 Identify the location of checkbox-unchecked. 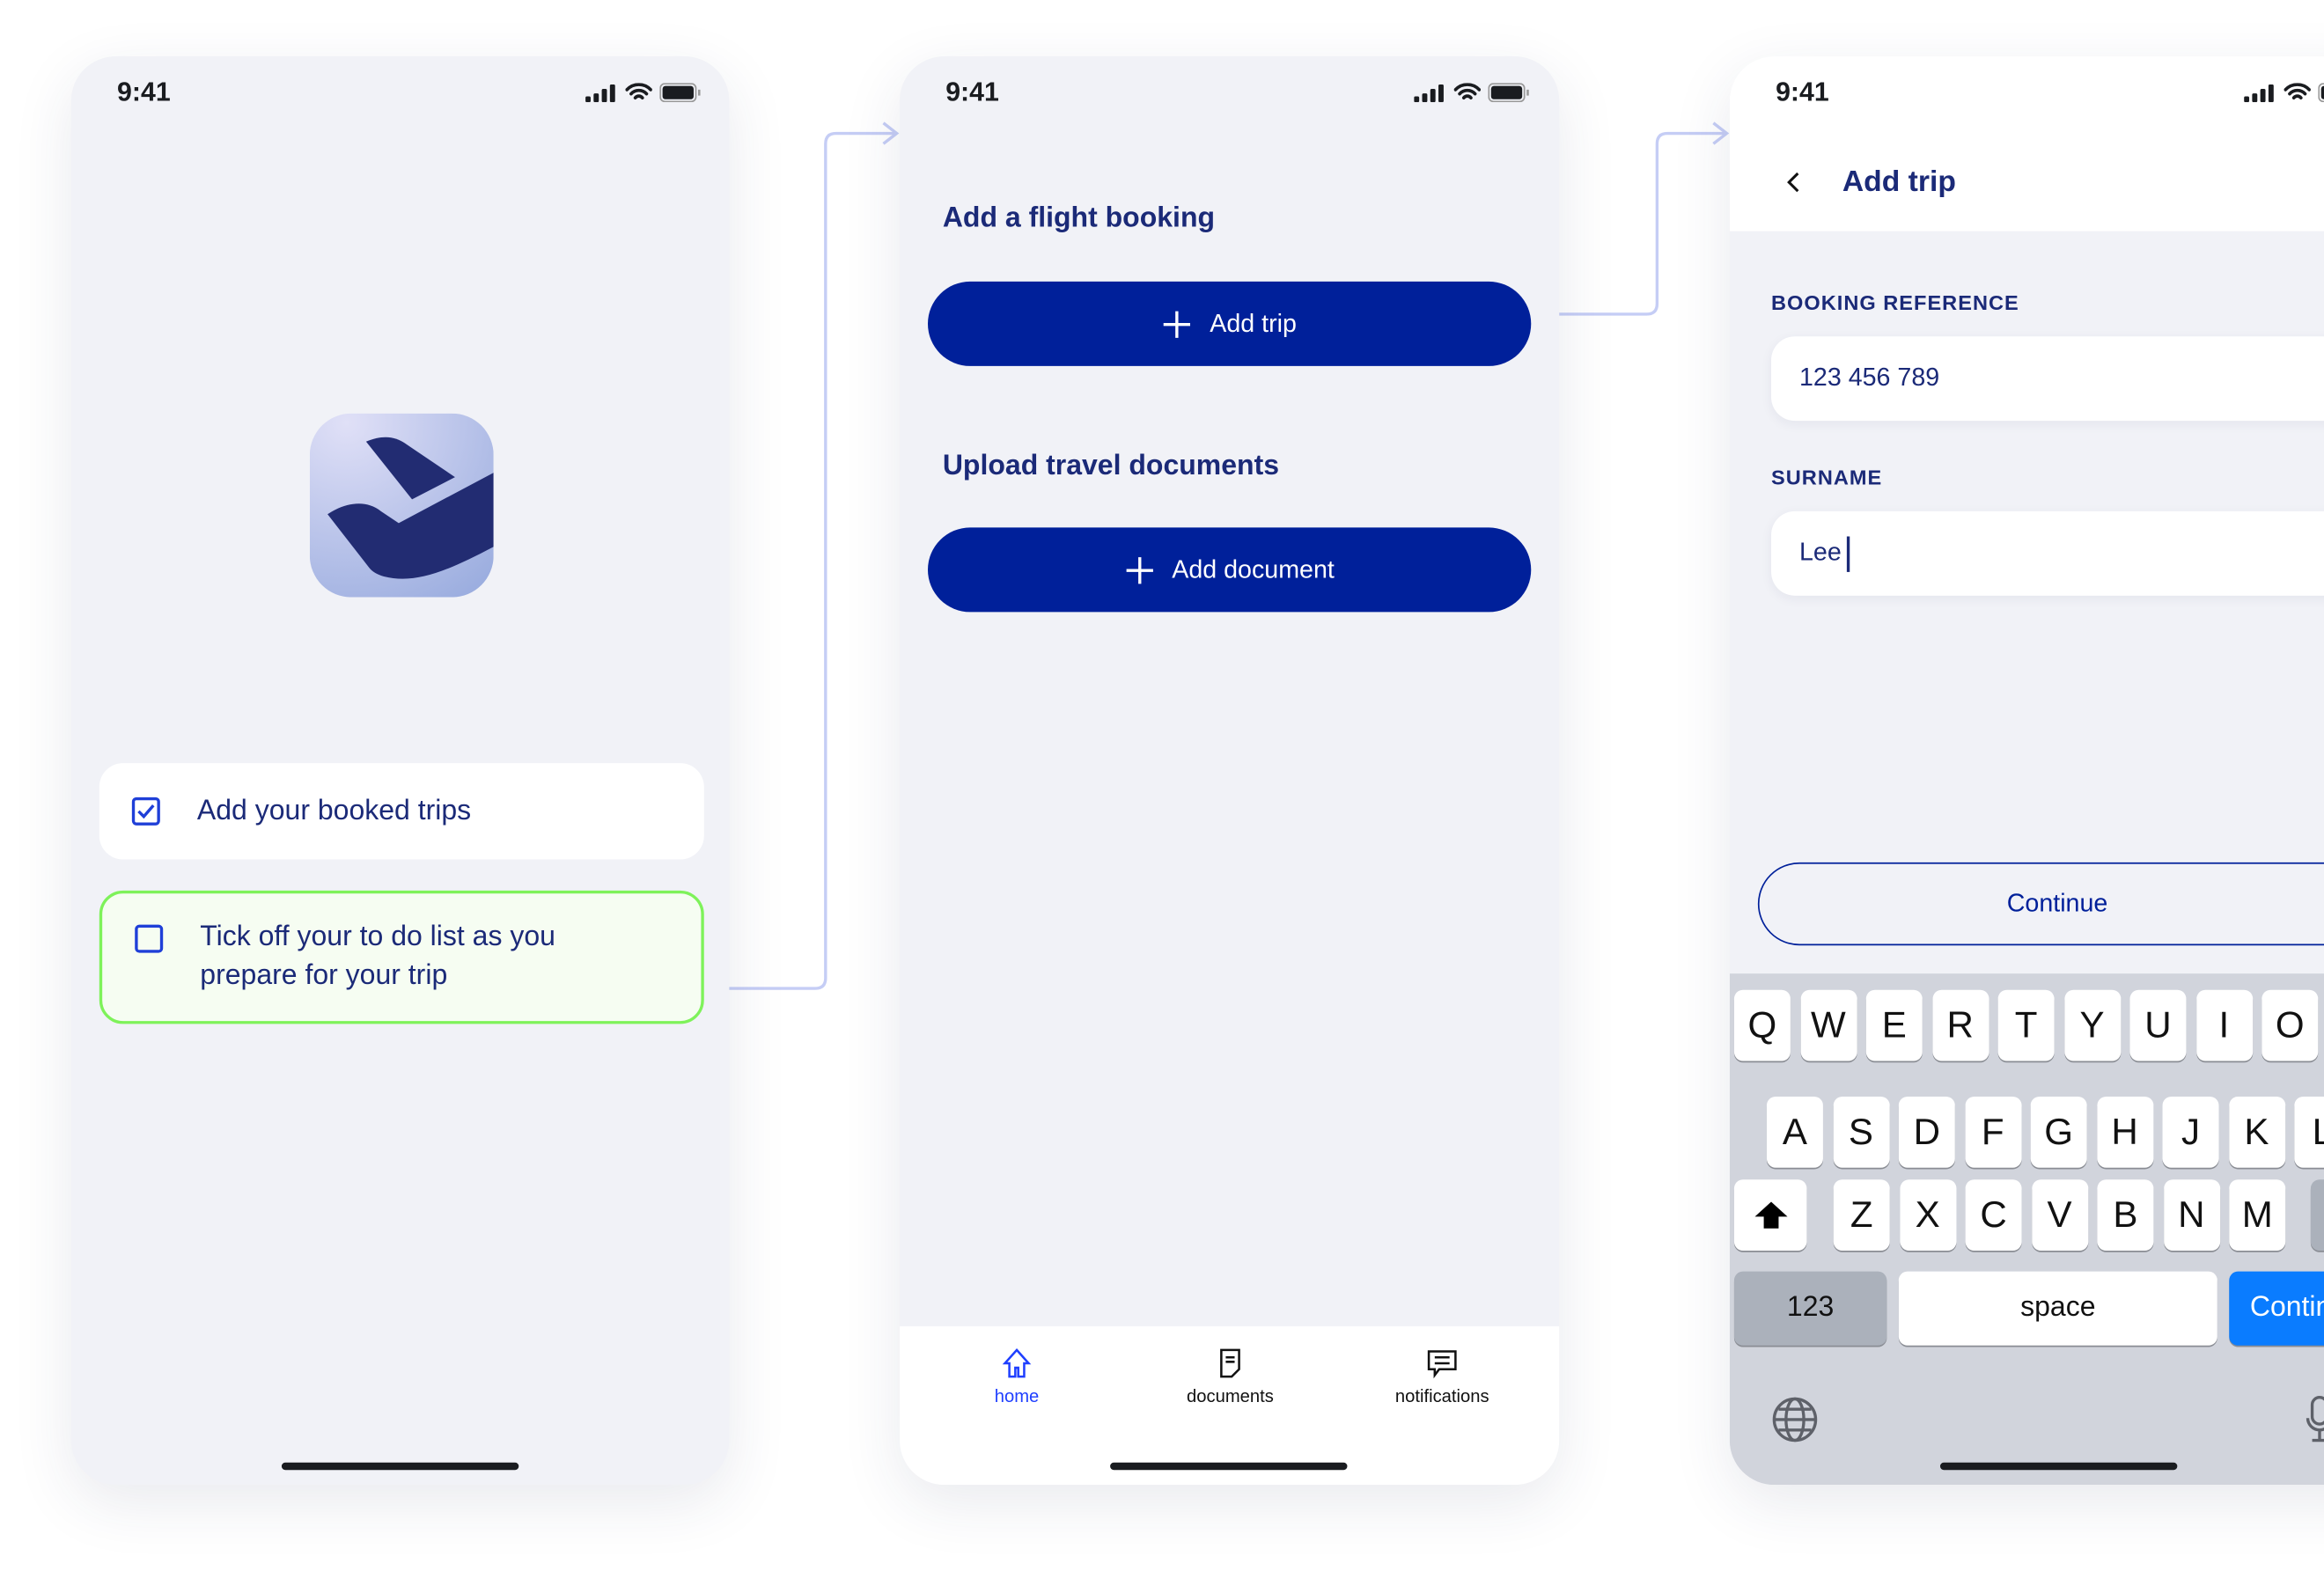
(149, 938).